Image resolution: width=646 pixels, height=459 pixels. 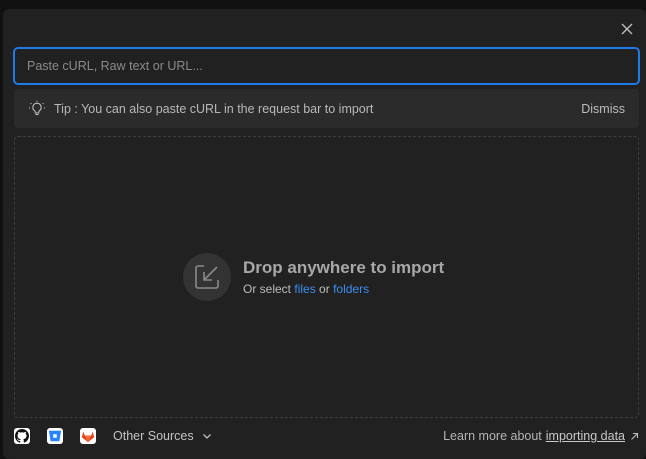 I want to click on gitlab-source-button, so click(x=88, y=436).